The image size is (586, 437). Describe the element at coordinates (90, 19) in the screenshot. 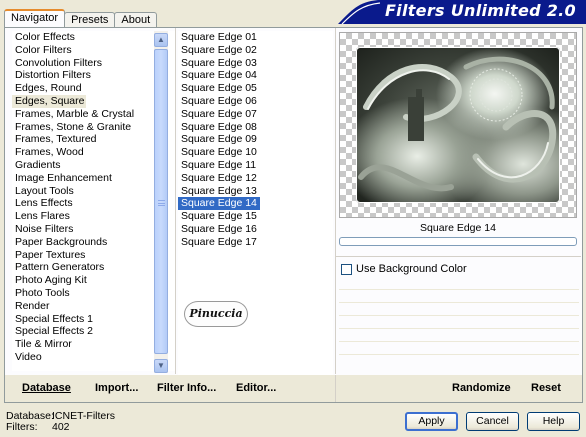

I see `tab-presets: Presets` at that location.